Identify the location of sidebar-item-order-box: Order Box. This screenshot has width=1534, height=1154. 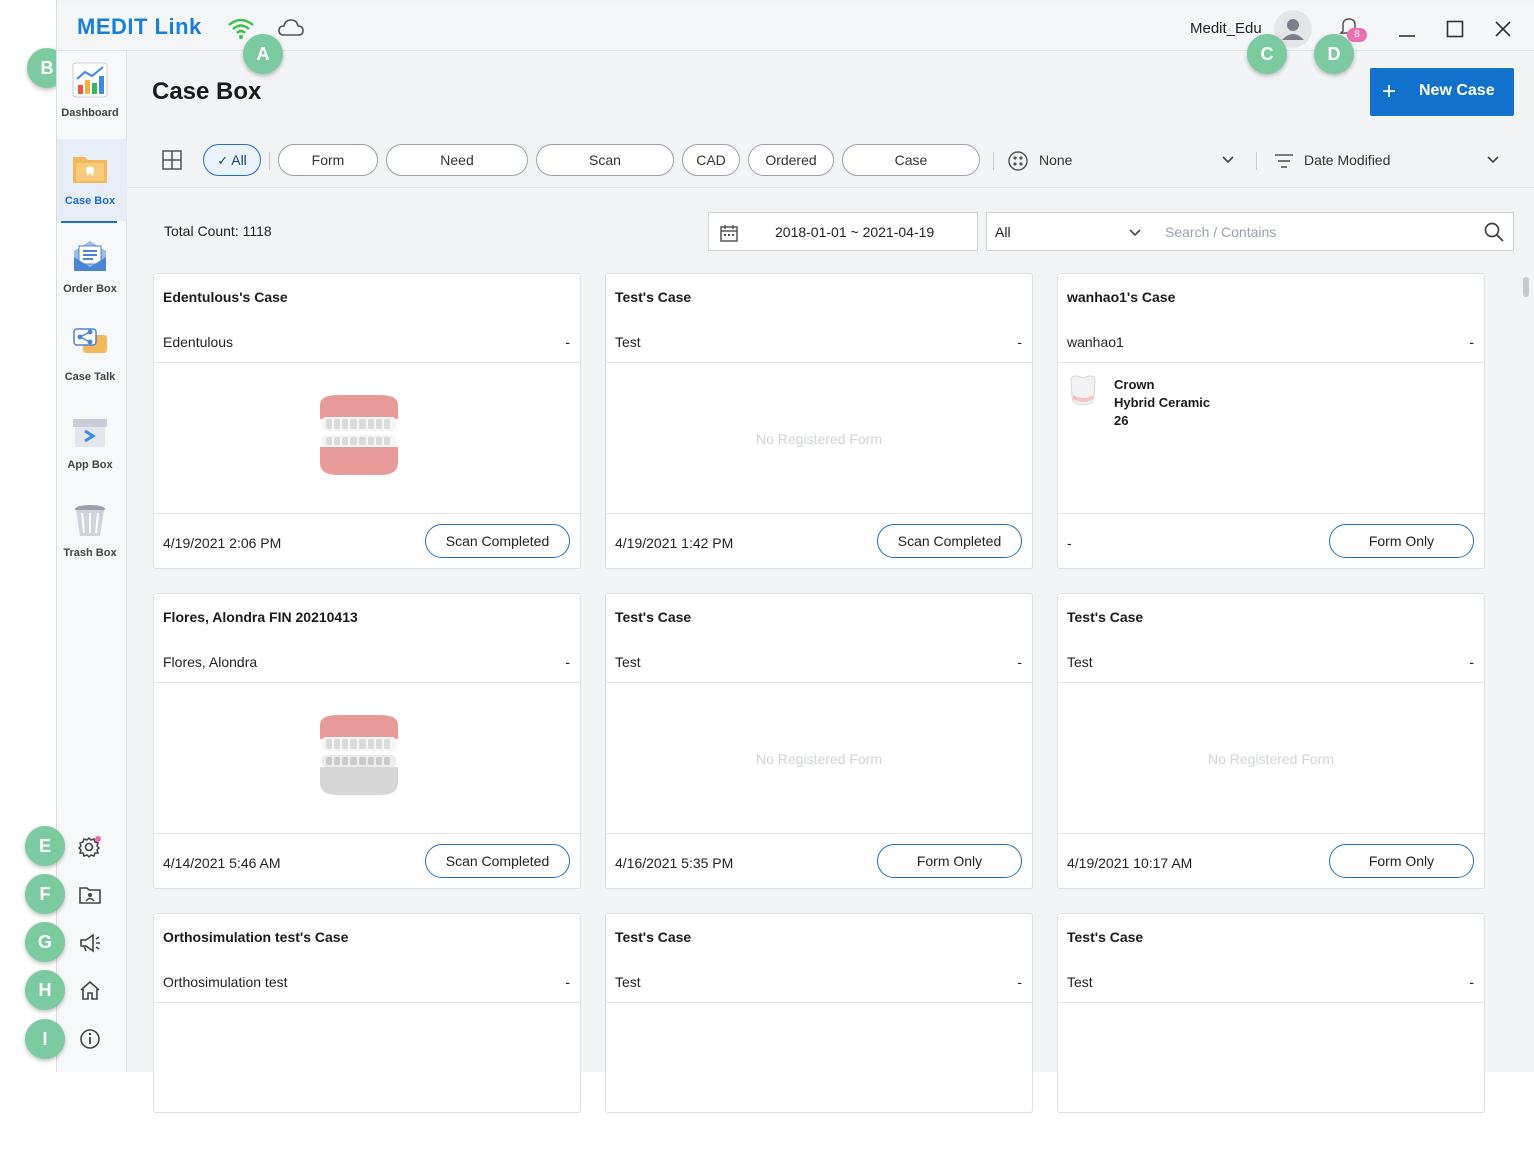
(92, 268).